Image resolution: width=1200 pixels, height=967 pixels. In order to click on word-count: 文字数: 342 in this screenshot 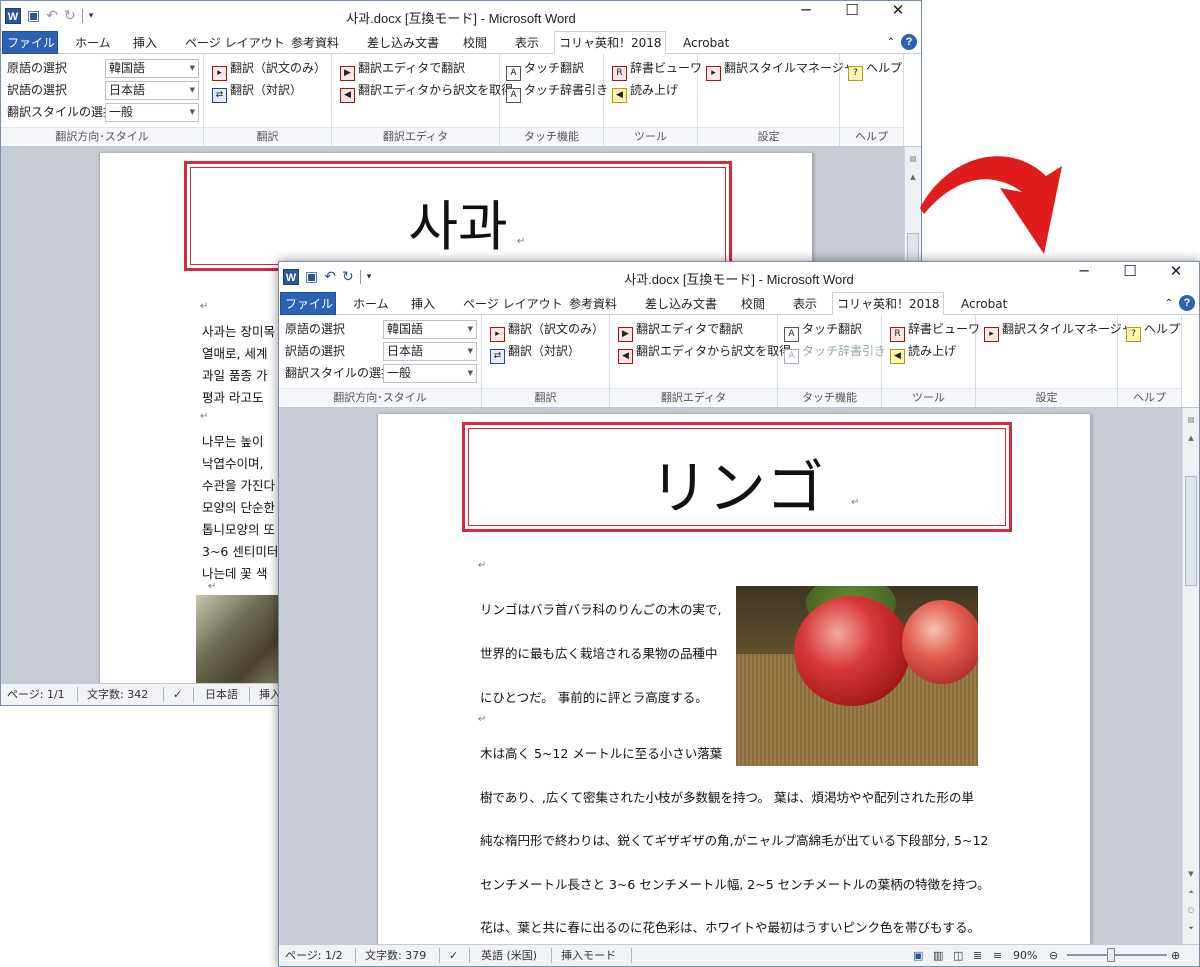, I will do `click(117, 694)`.